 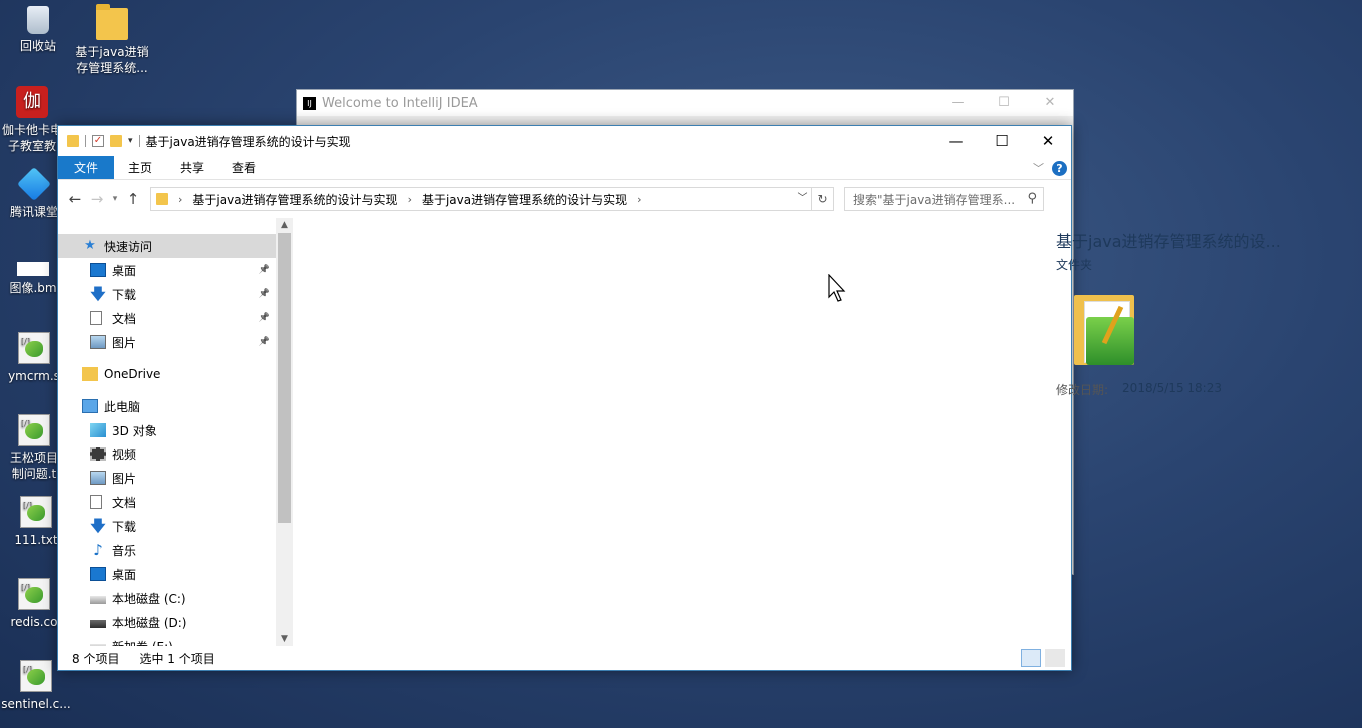 What do you see at coordinates (38, 30) in the screenshot?
I see `desktop-icon-recycle-bin: 回收站` at bounding box center [38, 30].